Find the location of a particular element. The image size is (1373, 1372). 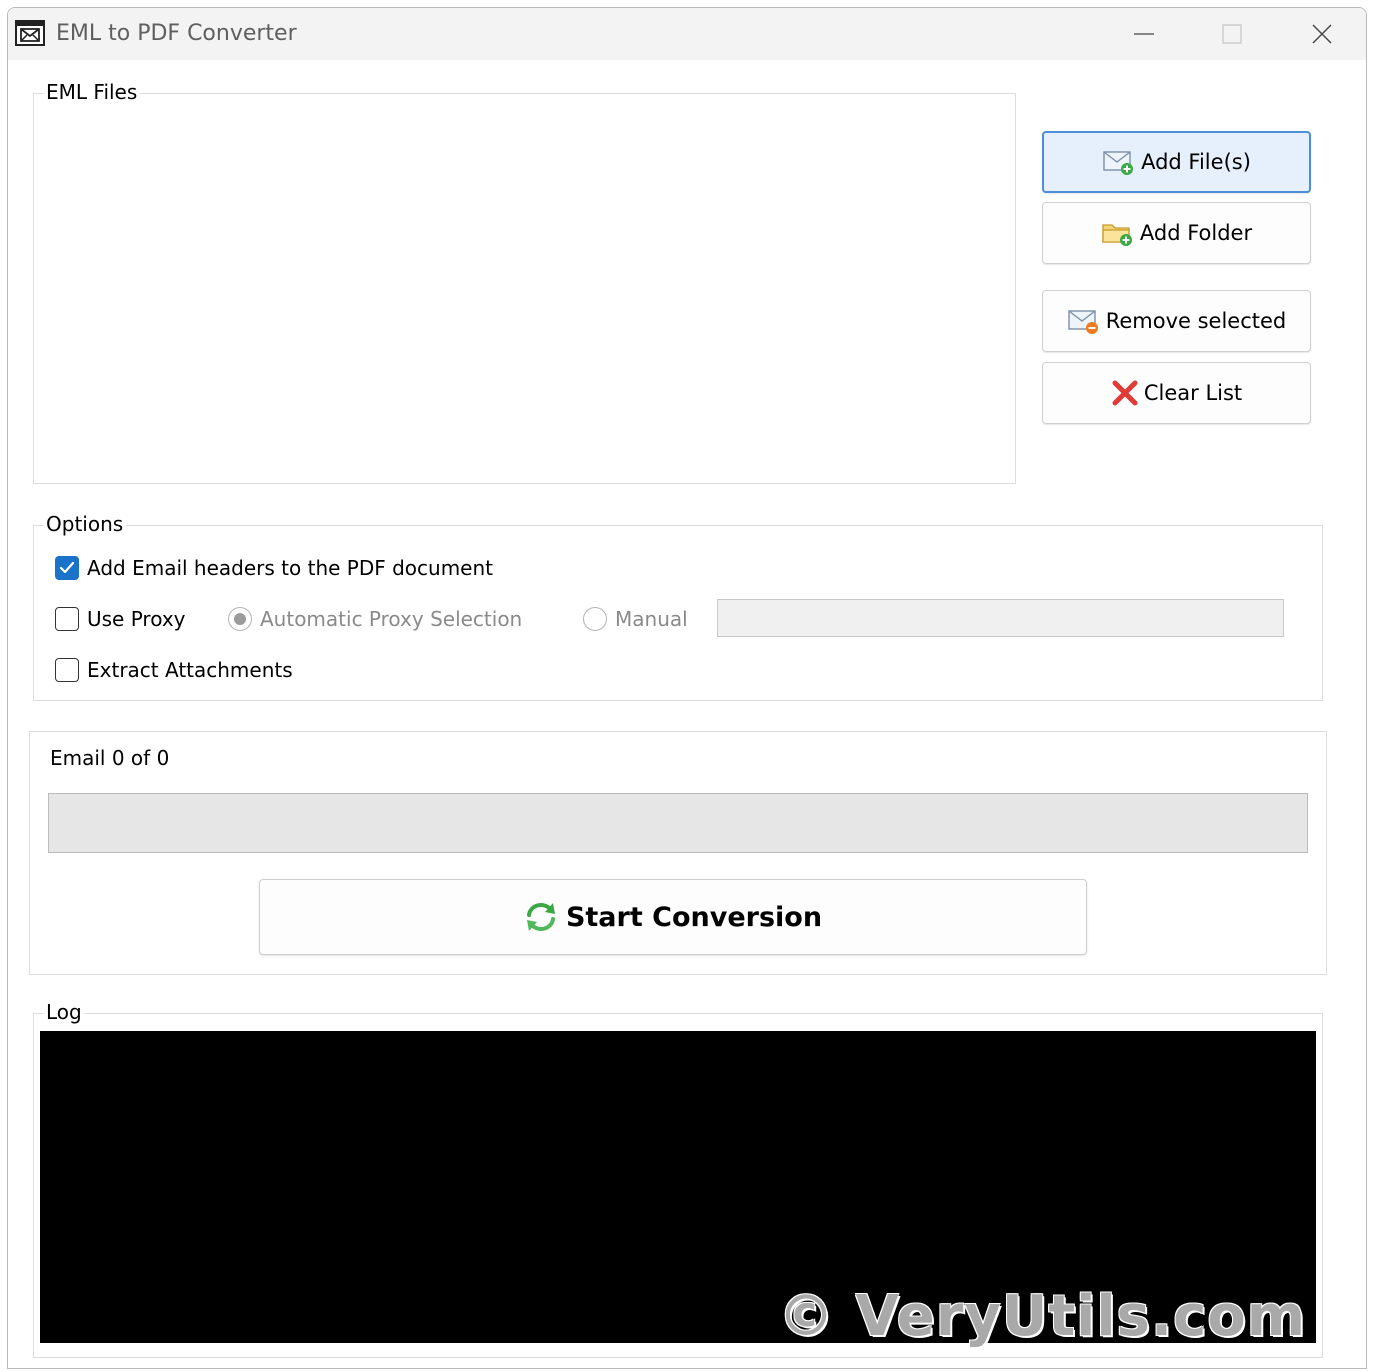

minimize-icon is located at coordinates (1144, 34).